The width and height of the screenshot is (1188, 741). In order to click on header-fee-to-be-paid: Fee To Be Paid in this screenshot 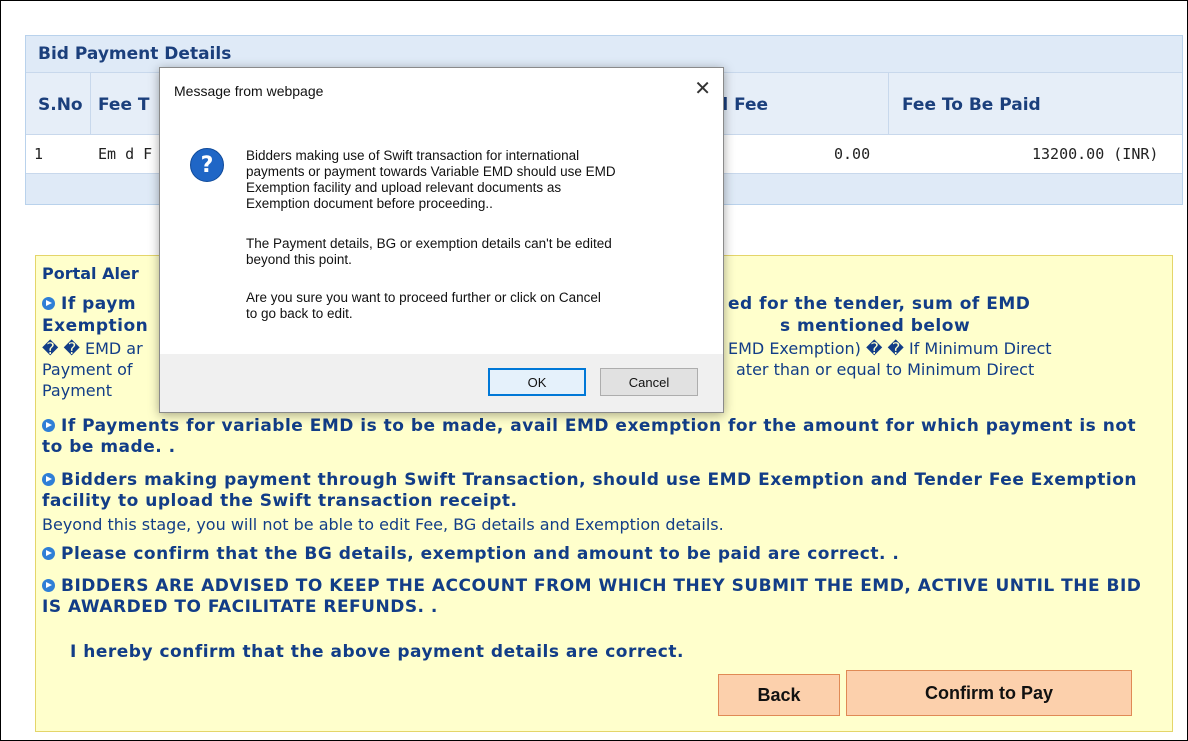, I will do `click(971, 105)`.